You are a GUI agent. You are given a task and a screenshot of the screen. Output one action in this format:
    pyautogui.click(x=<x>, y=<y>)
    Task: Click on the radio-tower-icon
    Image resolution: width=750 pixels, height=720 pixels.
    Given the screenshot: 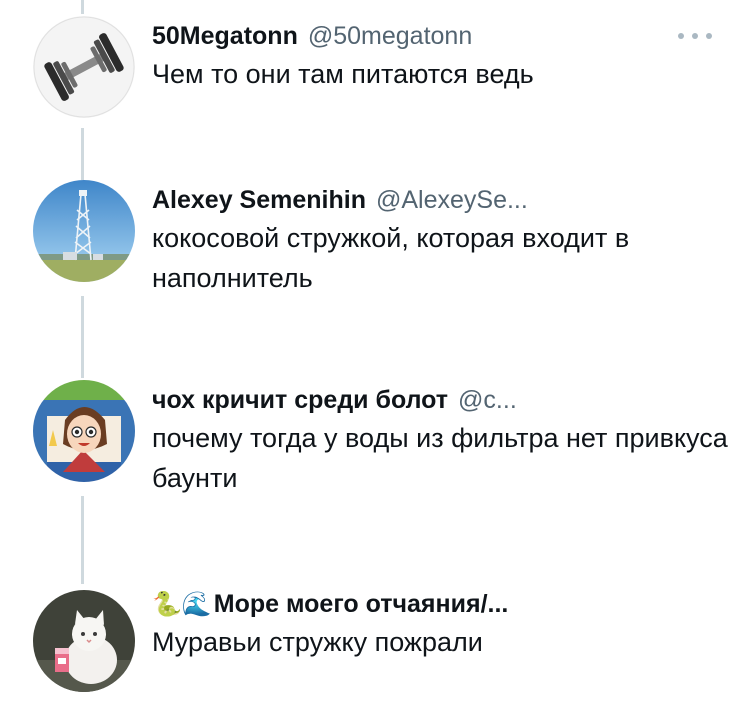 What is the action you would take?
    pyautogui.click(x=84, y=231)
    